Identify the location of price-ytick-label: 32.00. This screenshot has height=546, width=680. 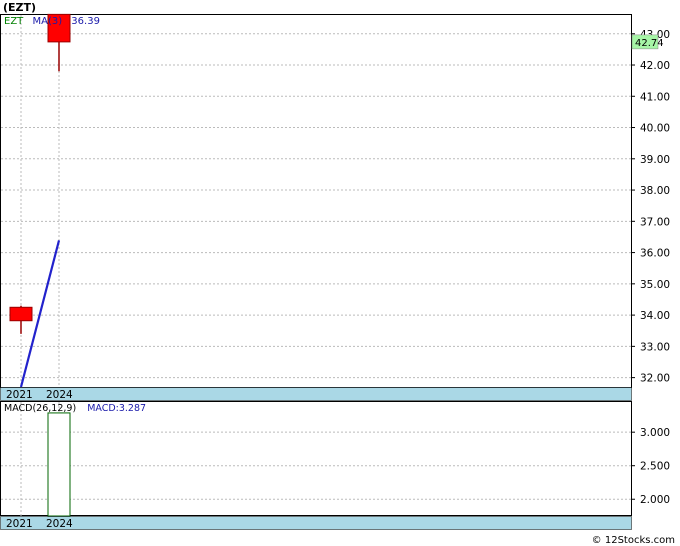
(655, 379).